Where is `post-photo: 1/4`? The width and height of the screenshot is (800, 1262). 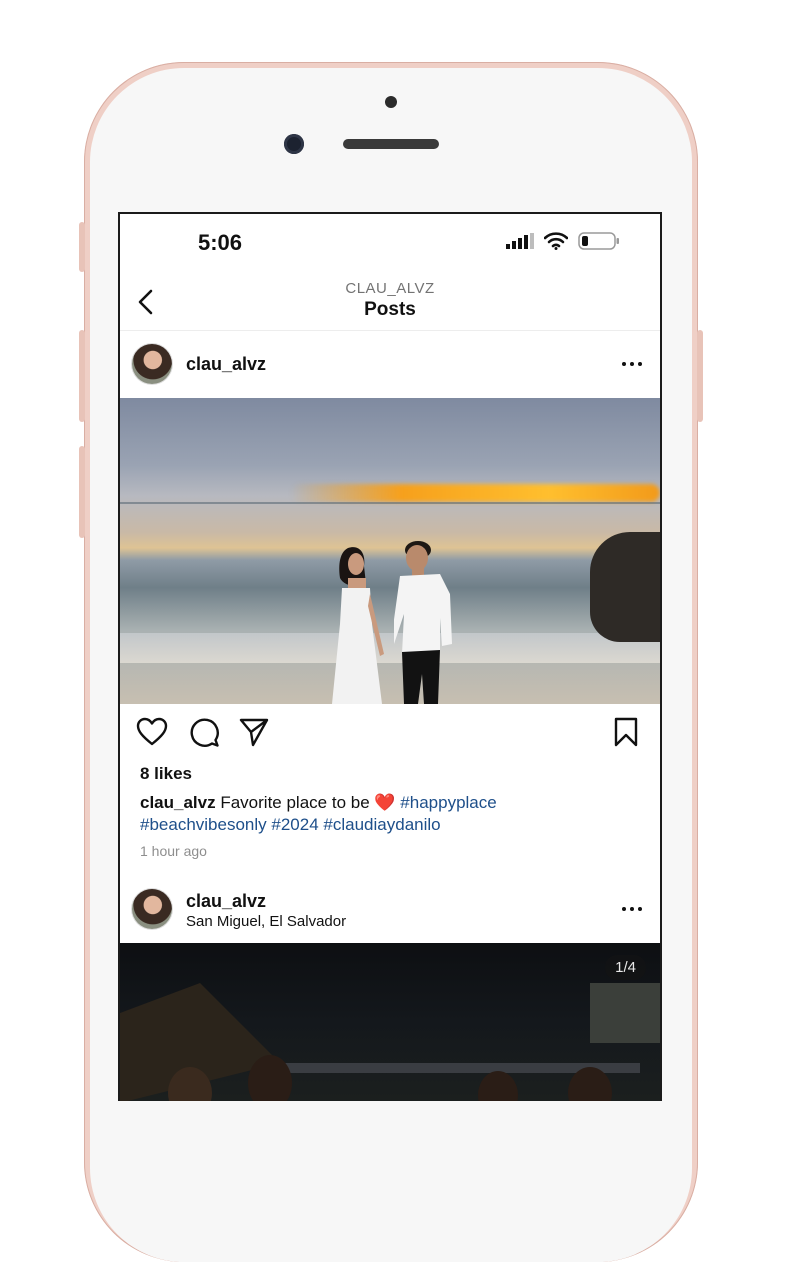
post-photo: 1/4 is located at coordinates (390, 1022).